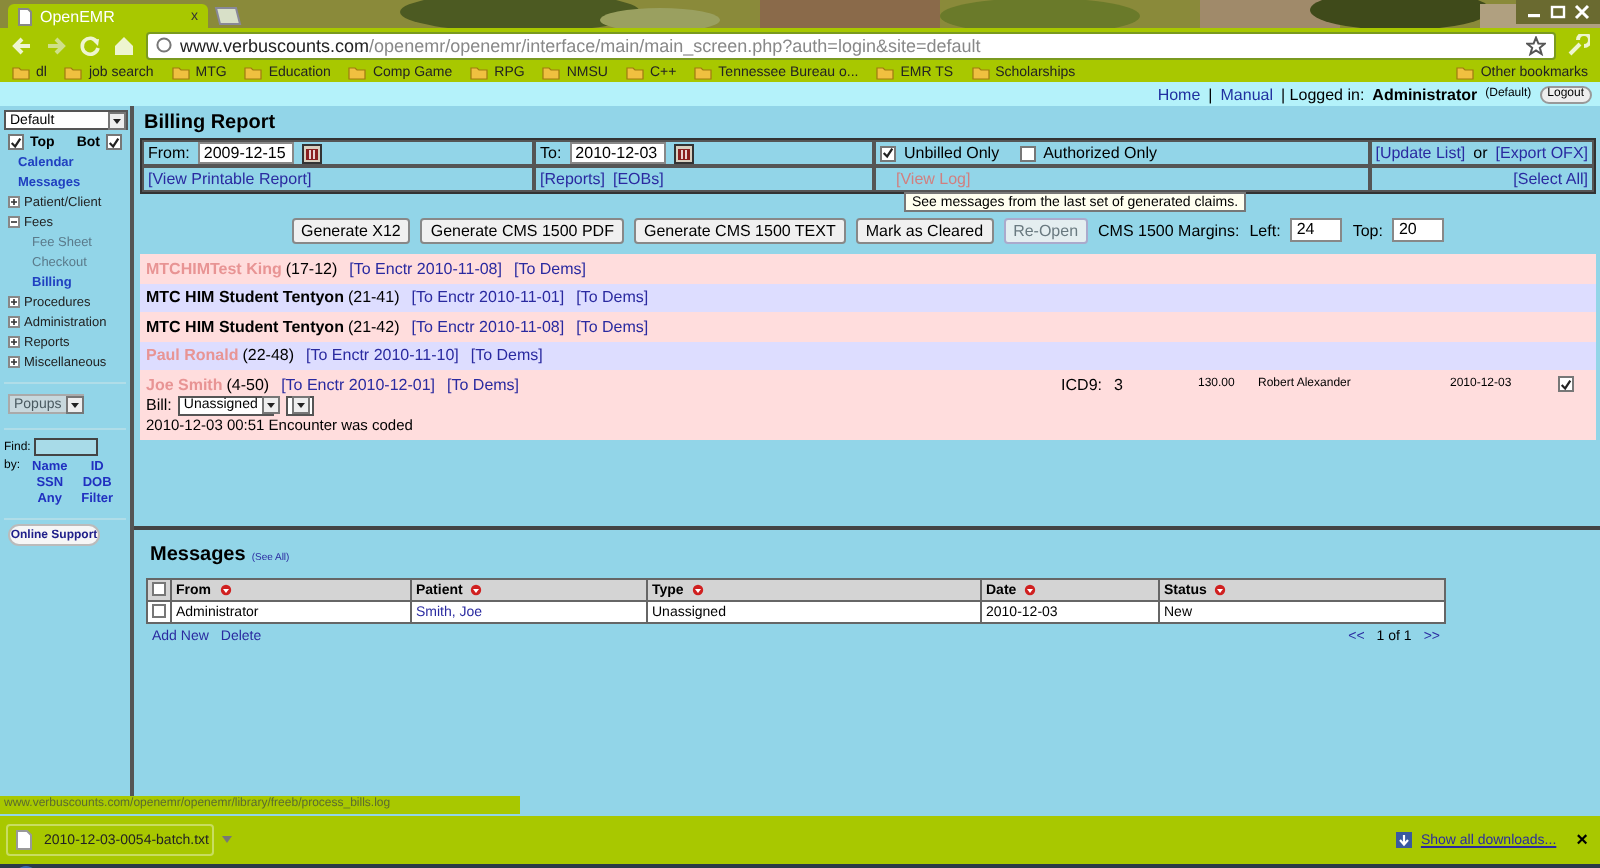  Describe the element at coordinates (1316, 230) in the screenshot. I see `number-field: 24` at that location.